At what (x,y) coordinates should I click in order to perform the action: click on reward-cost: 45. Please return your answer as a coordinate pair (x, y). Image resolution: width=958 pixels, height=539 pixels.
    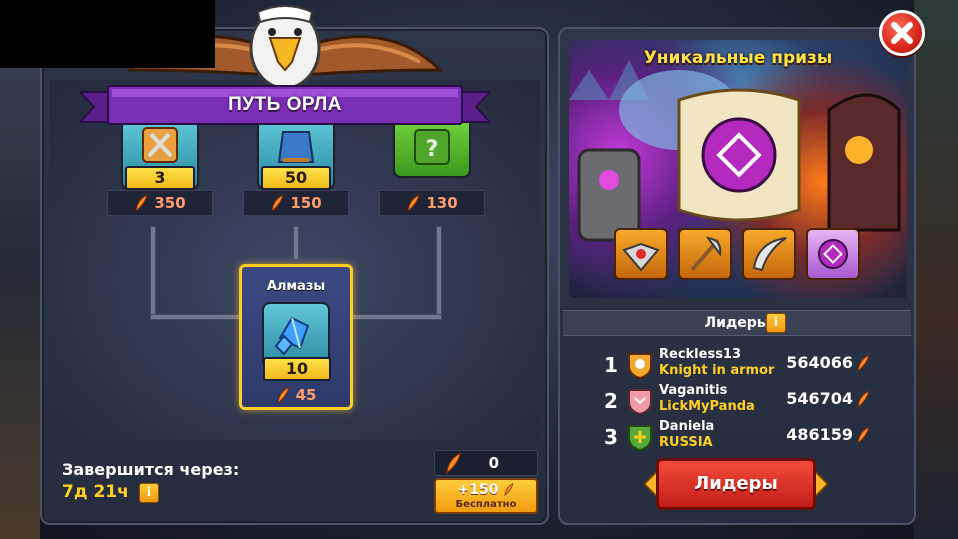
    Looking at the image, I should click on (296, 395).